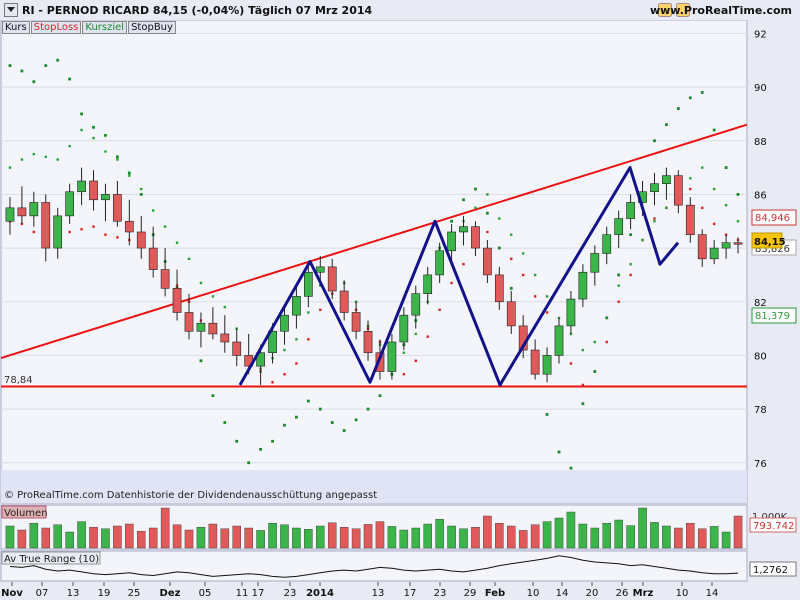 This screenshot has width=800, height=600. What do you see at coordinates (205, 593) in the screenshot?
I see `x-tick-label: 05` at bounding box center [205, 593].